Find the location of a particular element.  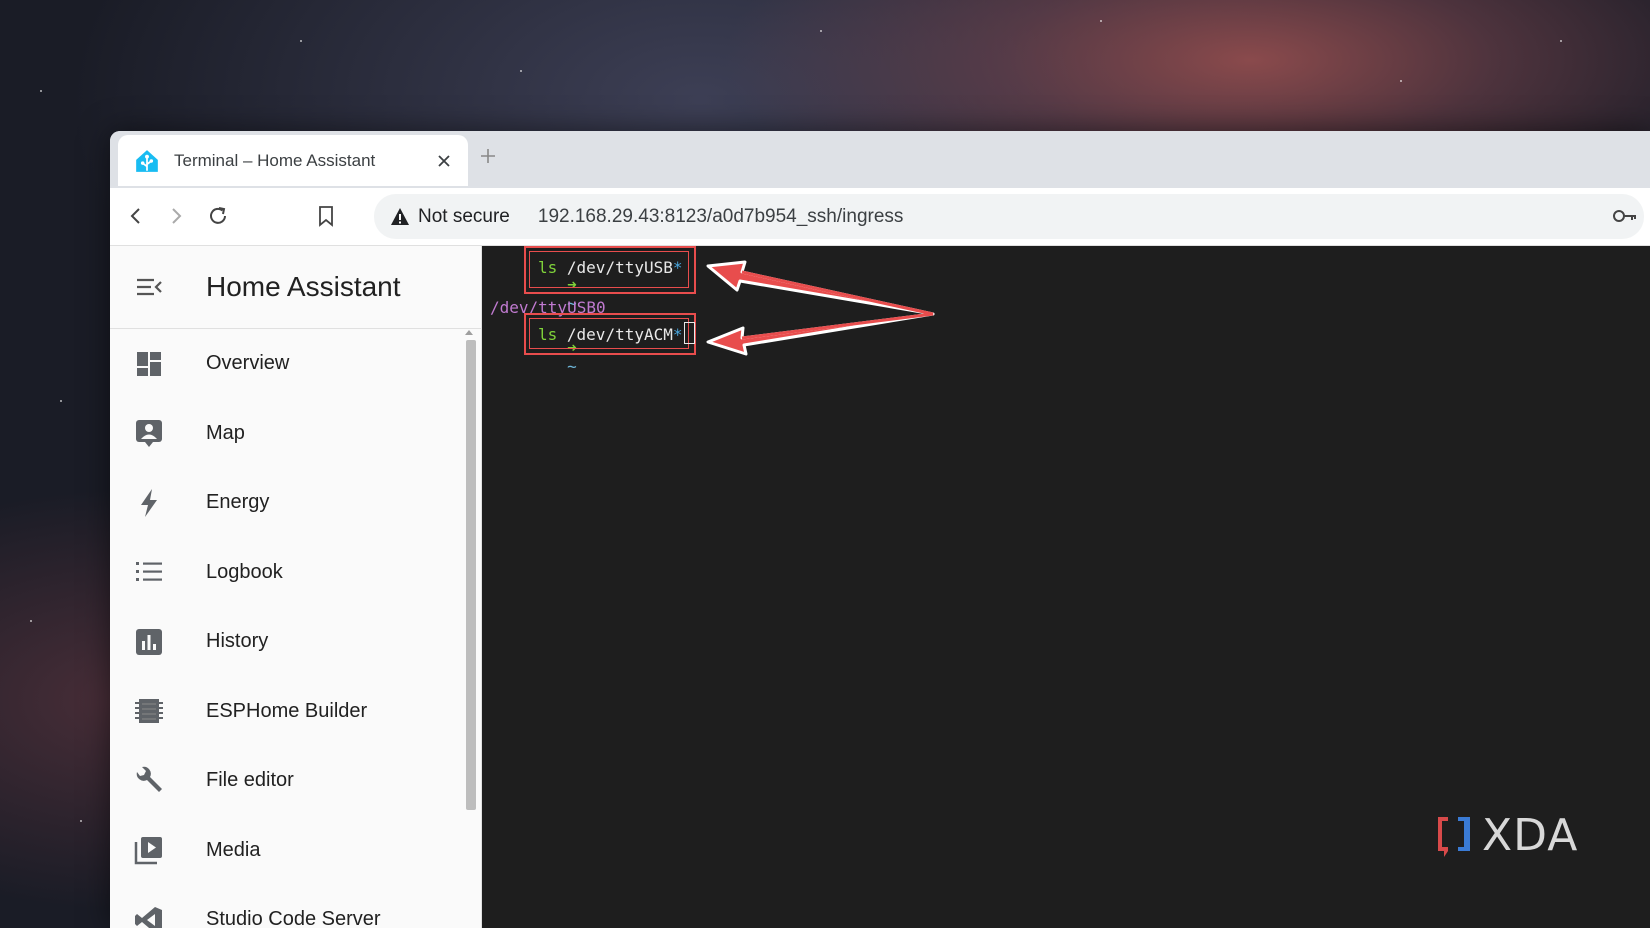

sidebar-item-label: ESPHome Builder is located at coordinates (287, 710).